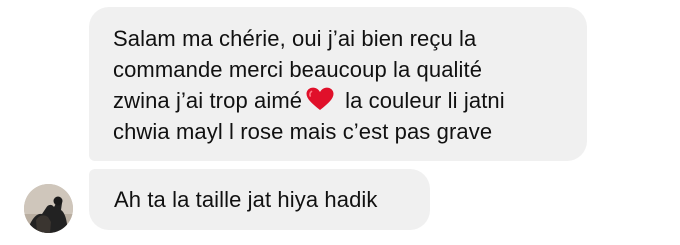 The image size is (680, 245). What do you see at coordinates (303, 131) in the screenshot?
I see `message-line: chwia mayl l rose mais c’est pas grave` at bounding box center [303, 131].